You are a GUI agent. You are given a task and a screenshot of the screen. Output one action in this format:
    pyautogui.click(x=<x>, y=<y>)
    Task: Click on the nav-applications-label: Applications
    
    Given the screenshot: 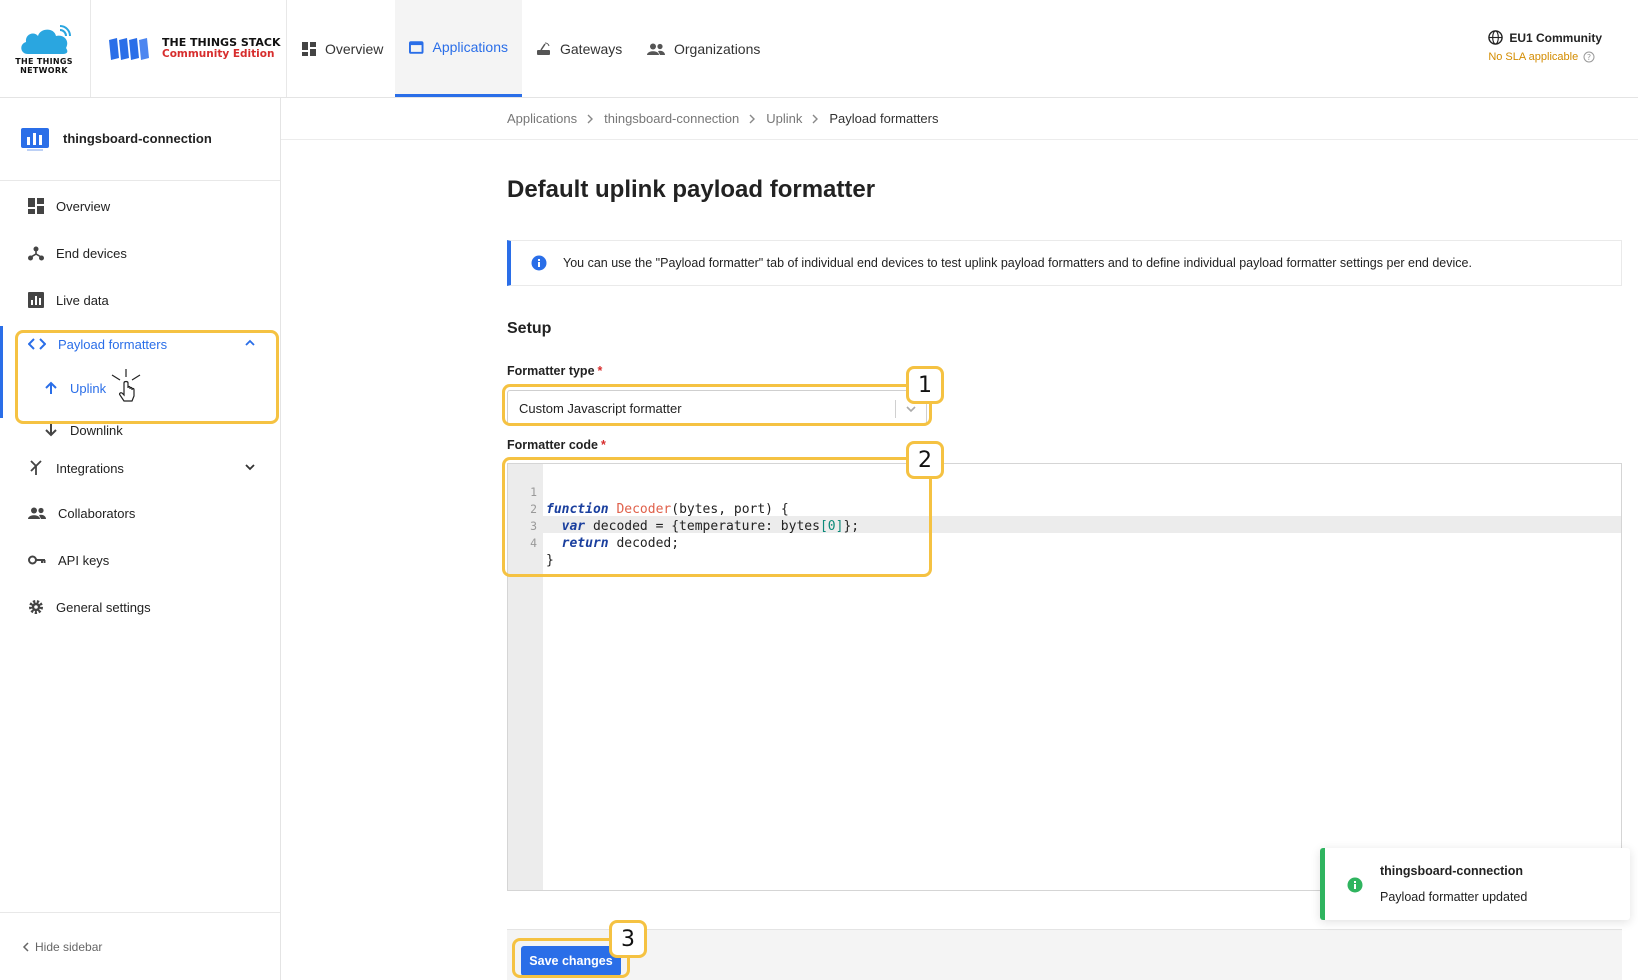 What is the action you would take?
    pyautogui.click(x=470, y=47)
    